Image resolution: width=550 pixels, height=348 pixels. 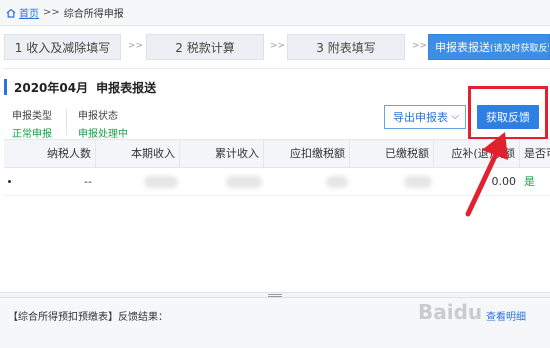 What do you see at coordinates (529, 181) in the screenshot?
I see `cell-status: 是` at bounding box center [529, 181].